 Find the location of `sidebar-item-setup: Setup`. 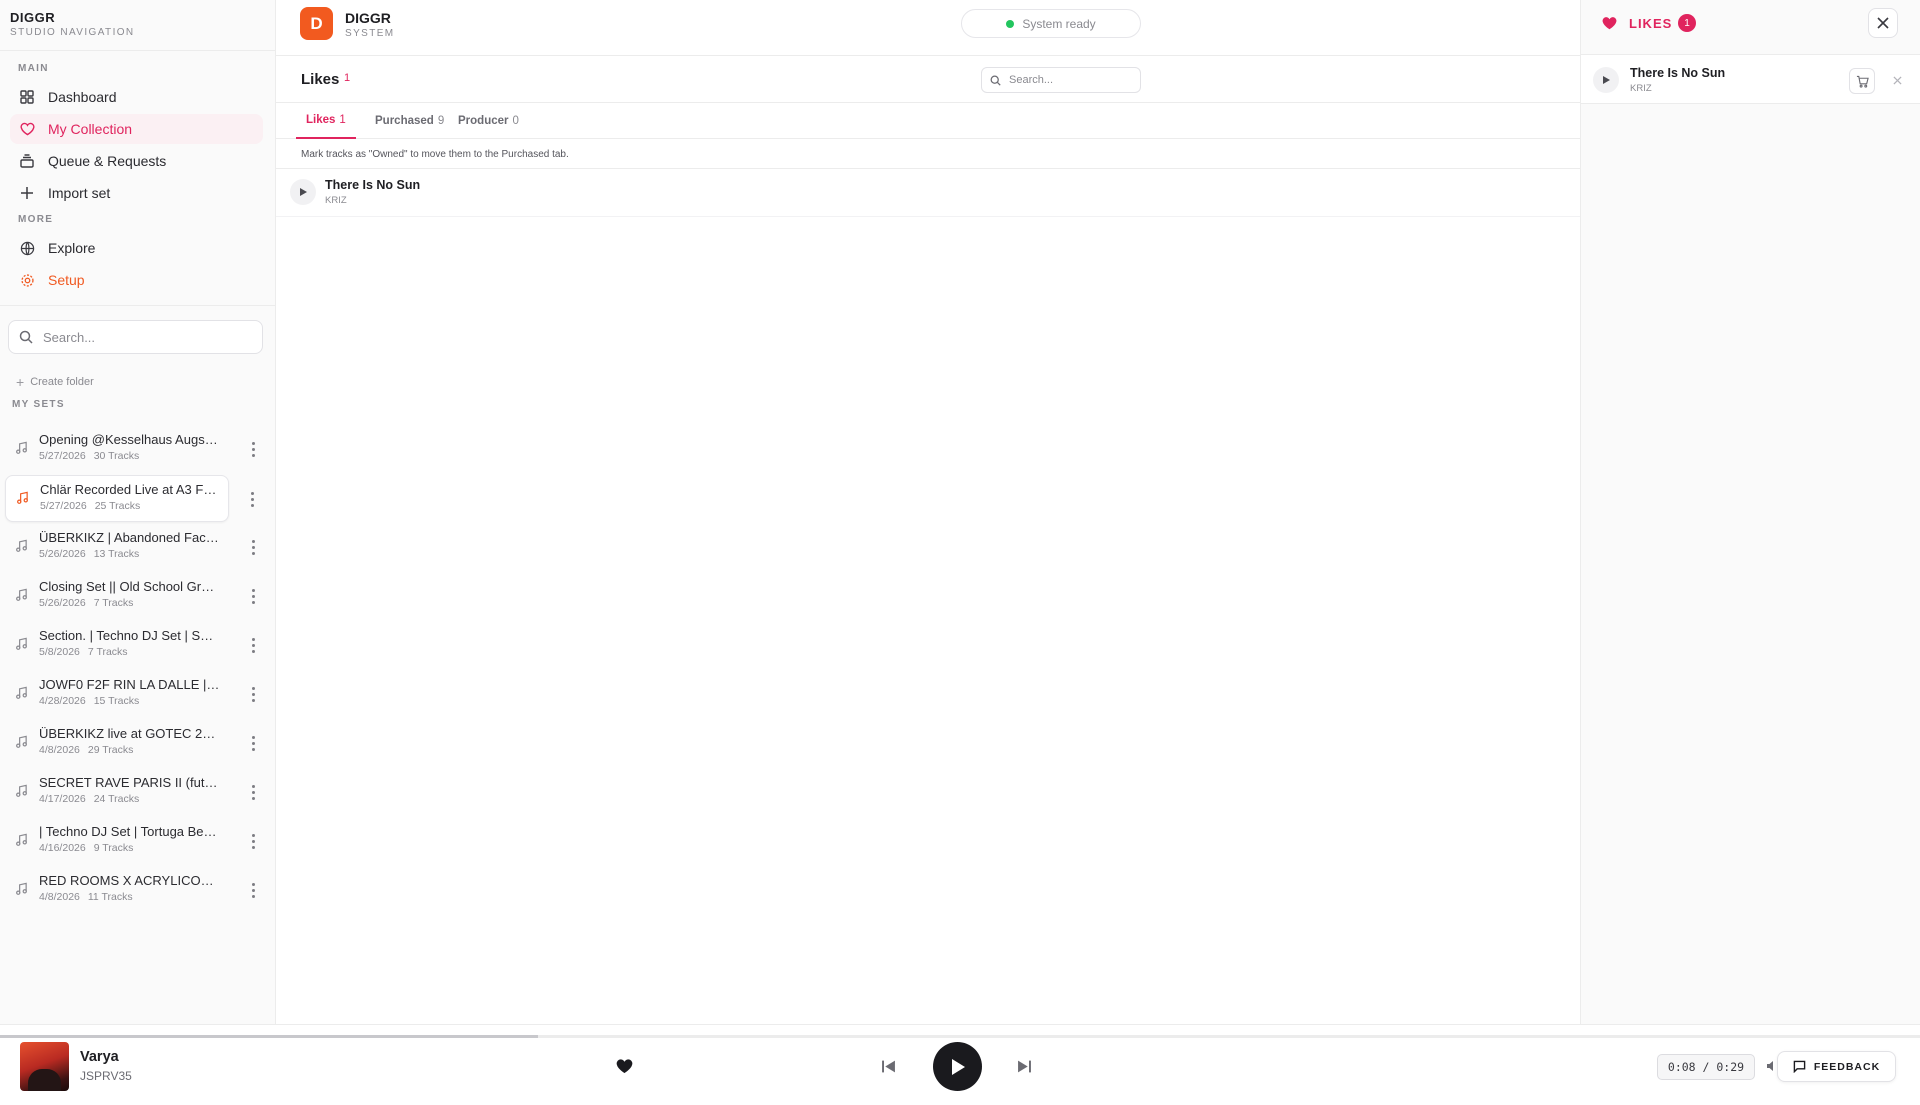

sidebar-item-setup: Setup is located at coordinates (136, 280).